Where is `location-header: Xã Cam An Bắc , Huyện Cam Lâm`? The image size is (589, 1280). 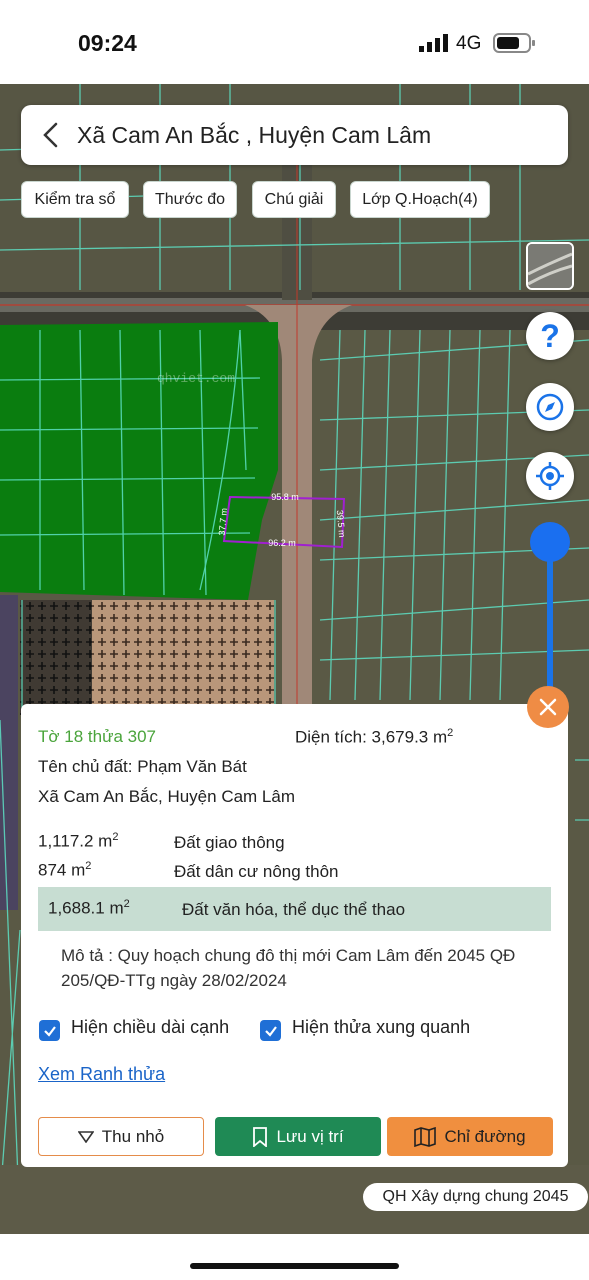 location-header: Xã Cam An Bắc , Huyện Cam Lâm is located at coordinates (294, 135).